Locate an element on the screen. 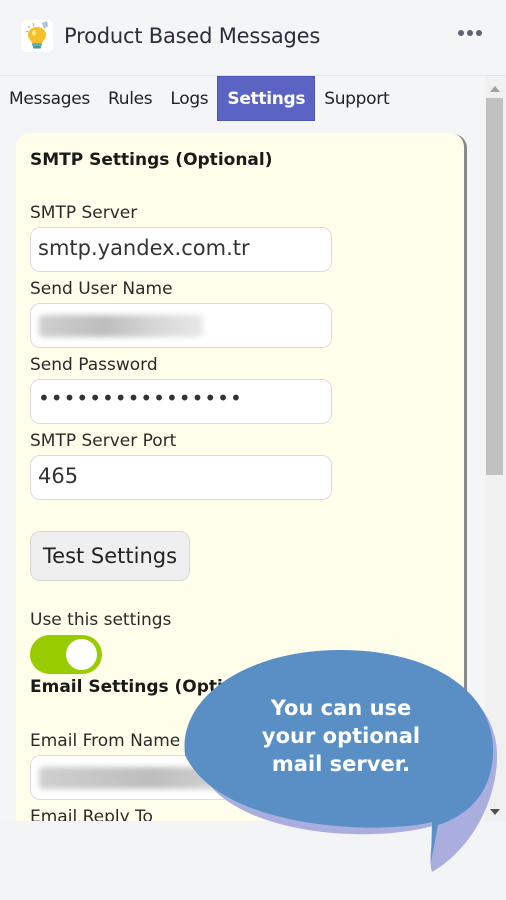 Image resolution: width=506 pixels, height=900 pixels. port-input: 465 is located at coordinates (181, 477).